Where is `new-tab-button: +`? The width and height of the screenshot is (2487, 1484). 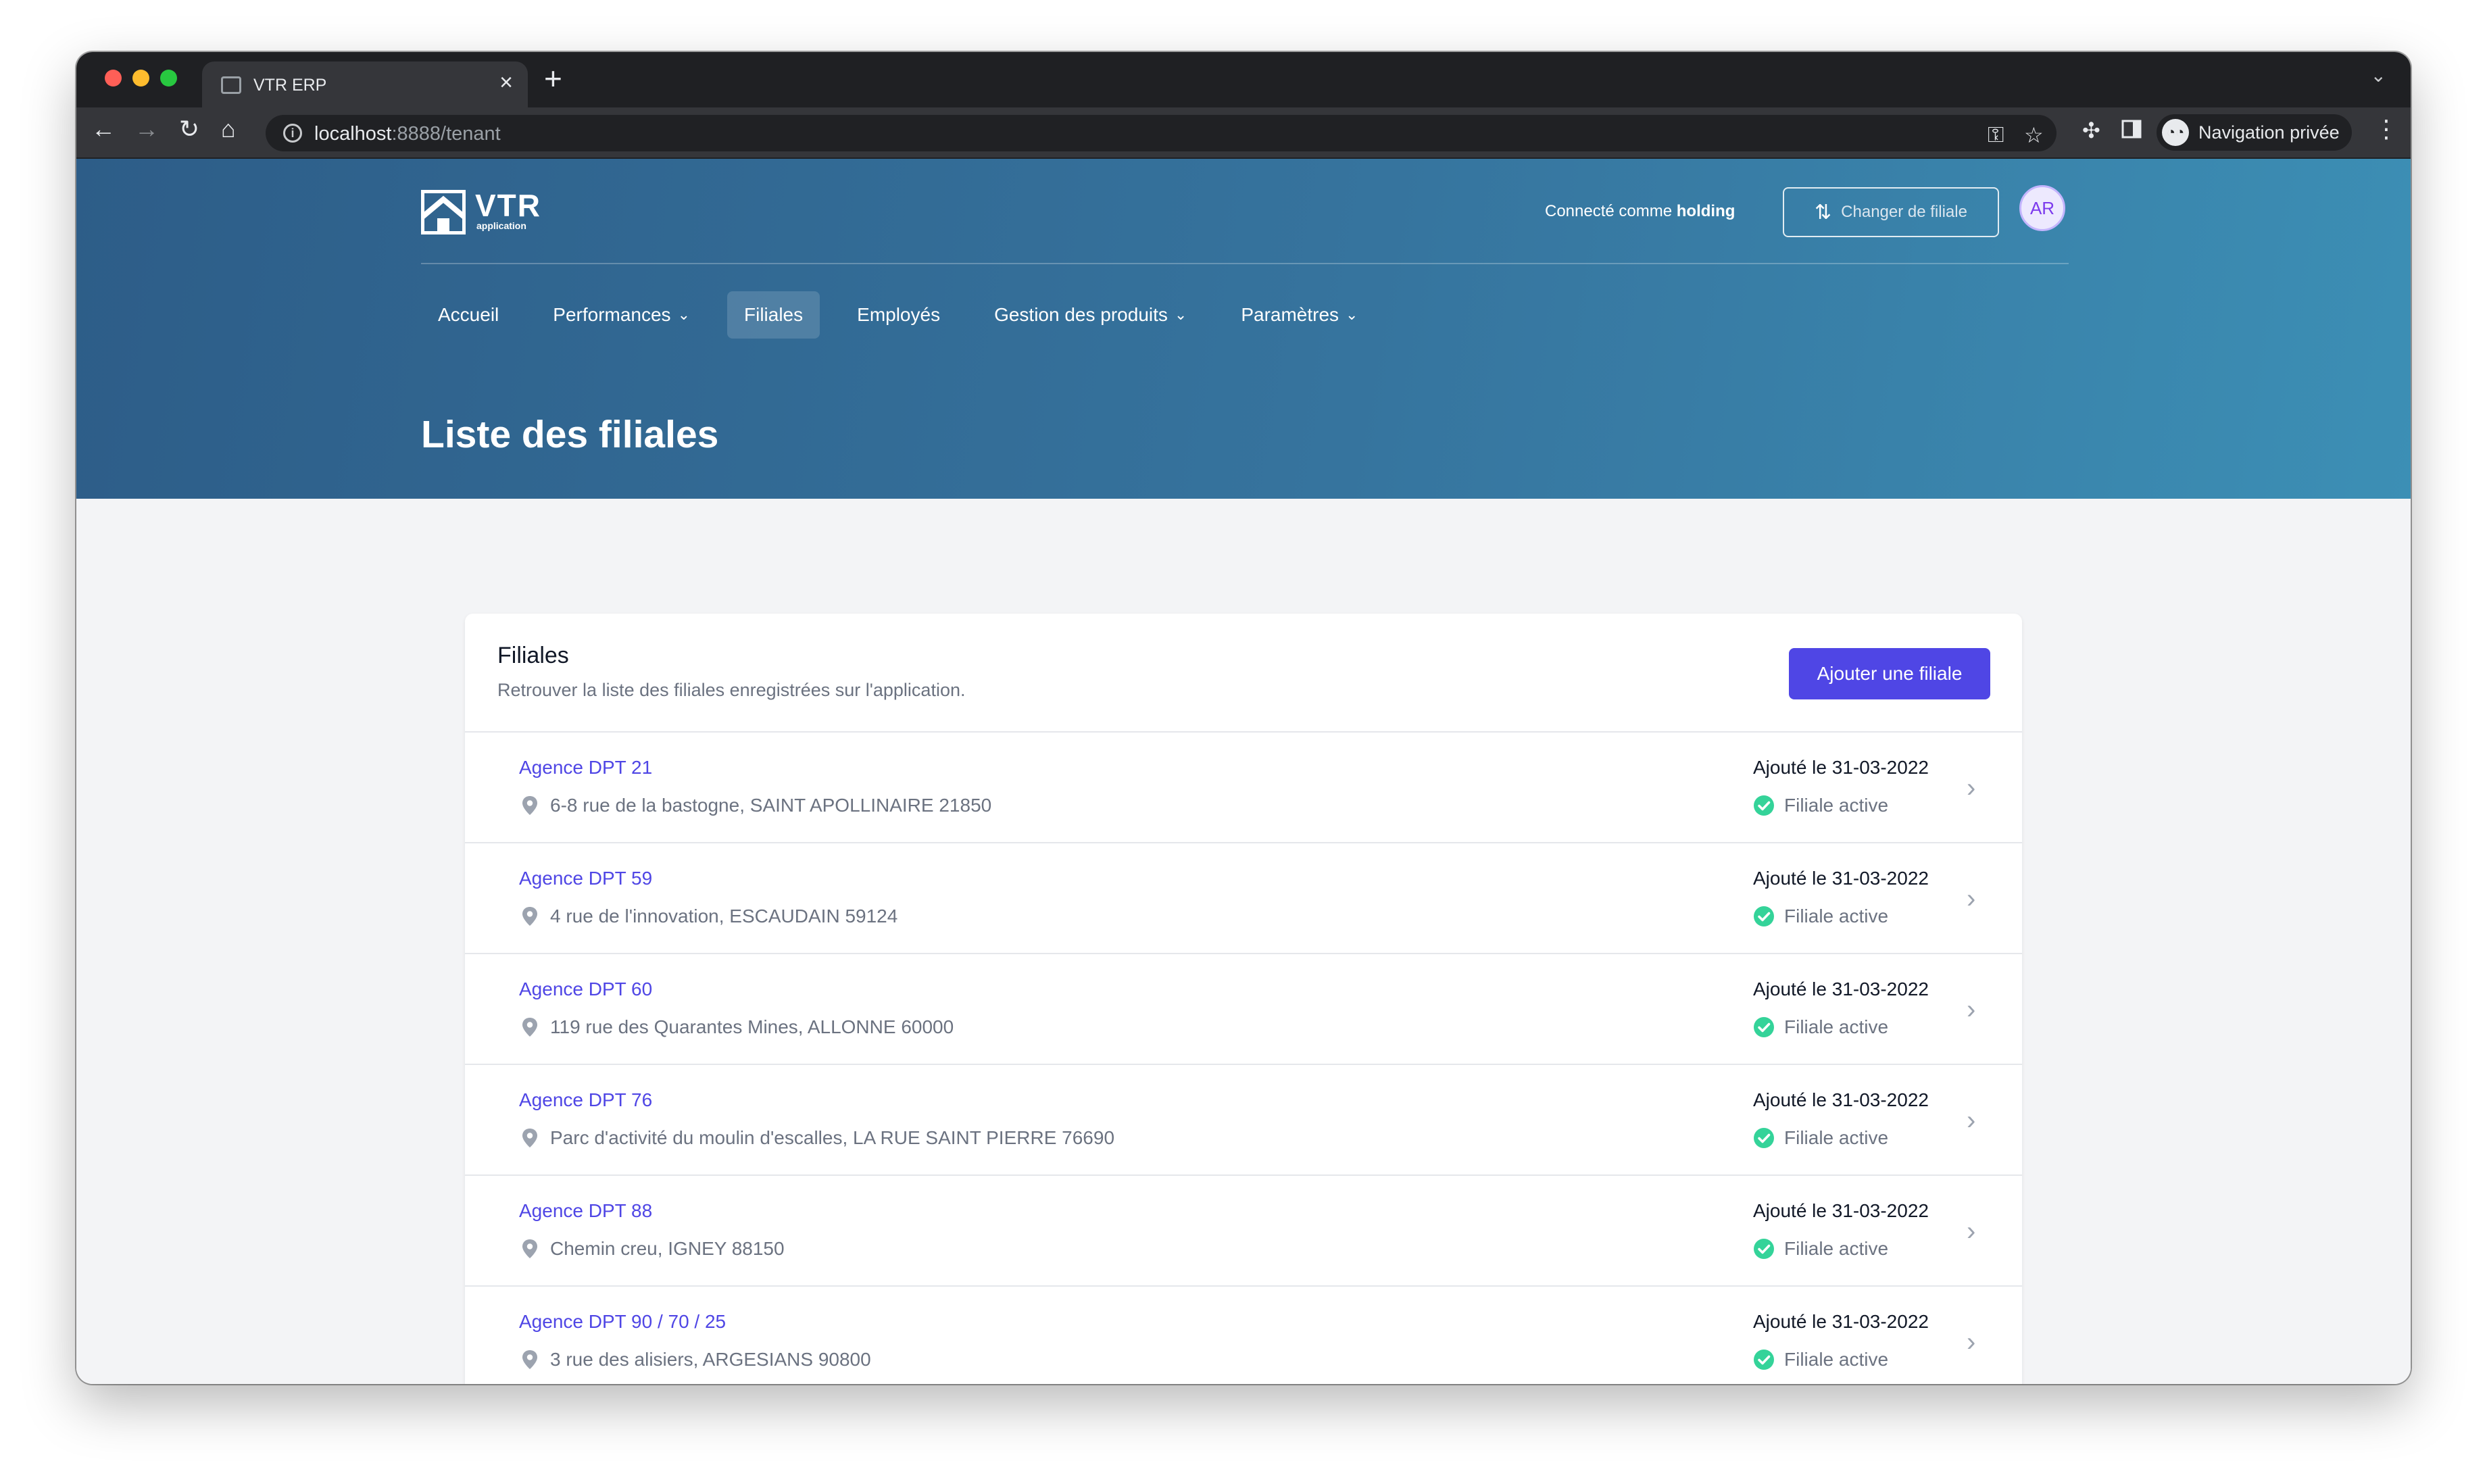
new-tab-button: + is located at coordinates (553, 78).